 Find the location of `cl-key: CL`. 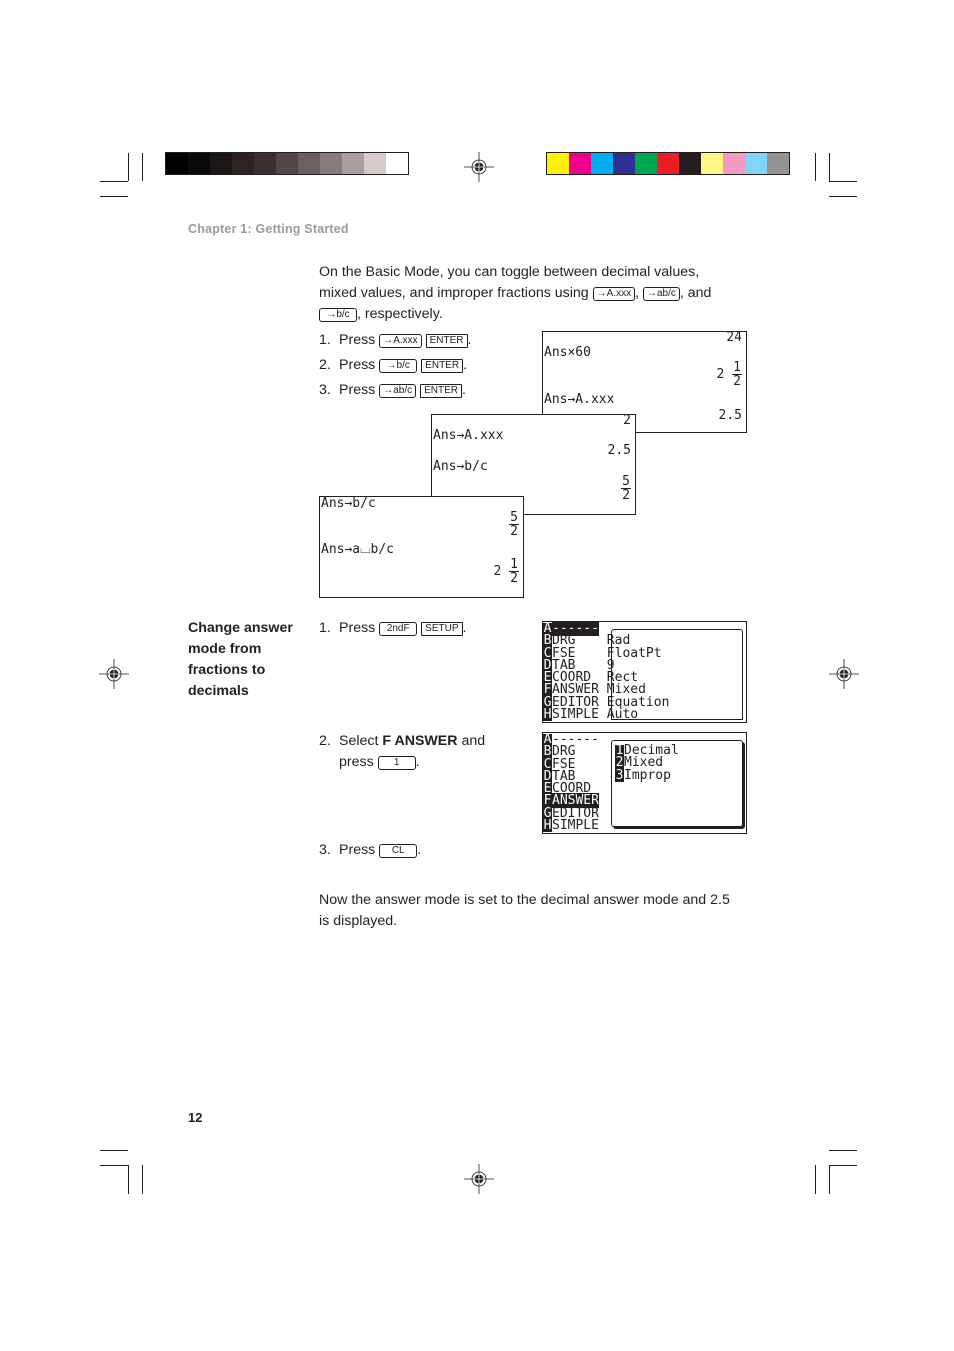

cl-key: CL is located at coordinates (398, 851).